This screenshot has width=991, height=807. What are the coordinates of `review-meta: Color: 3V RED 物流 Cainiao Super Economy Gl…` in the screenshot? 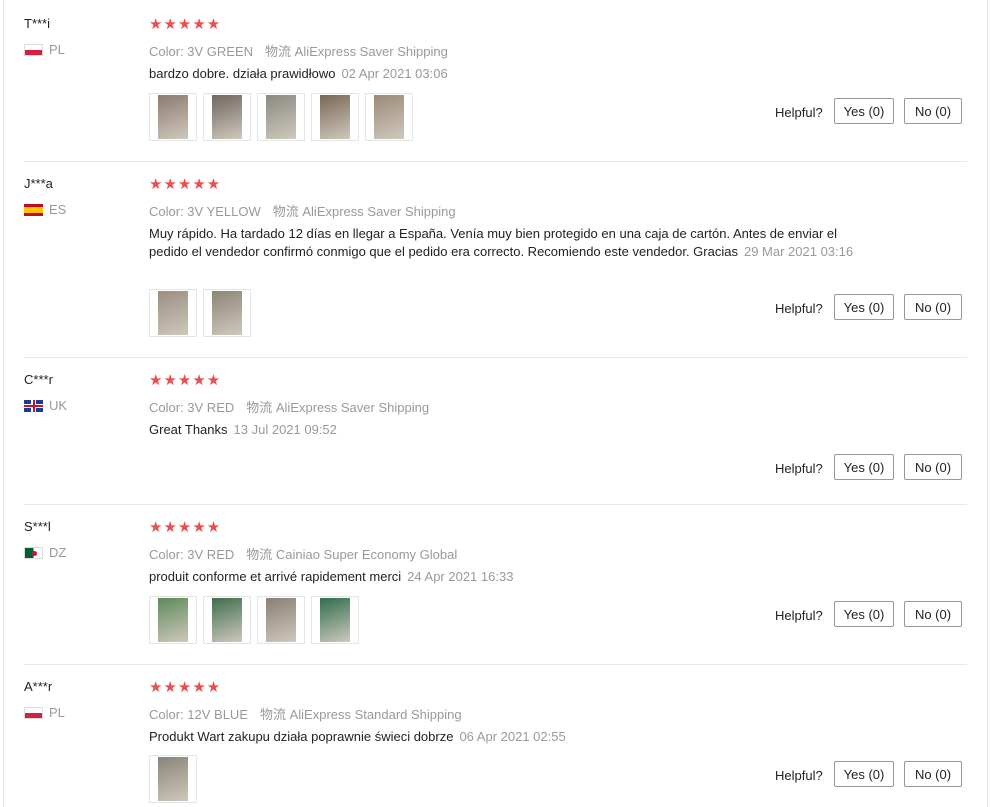 It's located at (303, 553).